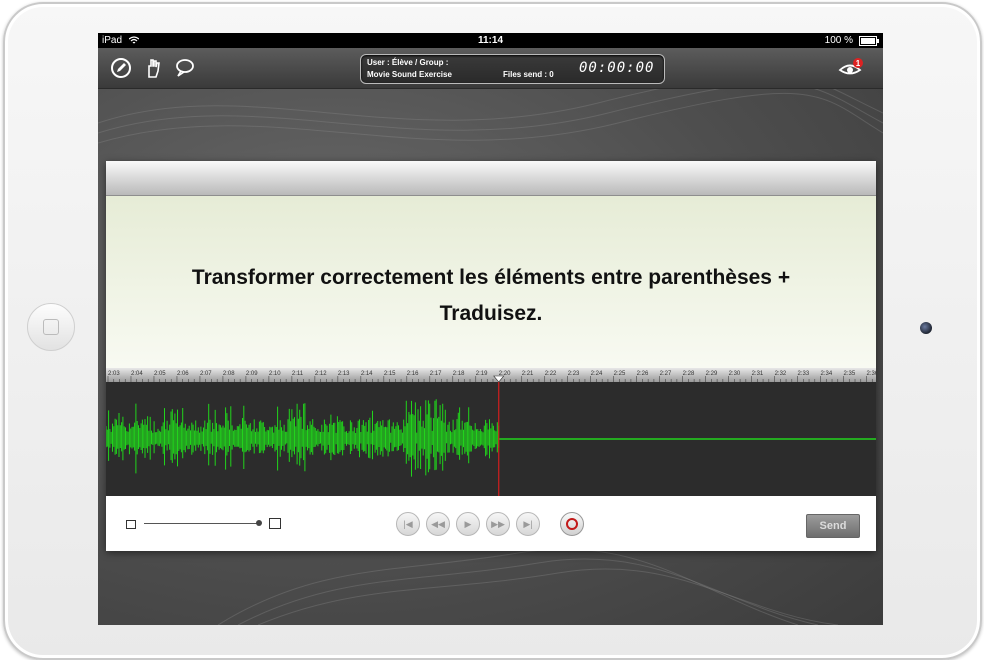 The width and height of the screenshot is (984, 660). I want to click on play-button: ▶, so click(468, 524).